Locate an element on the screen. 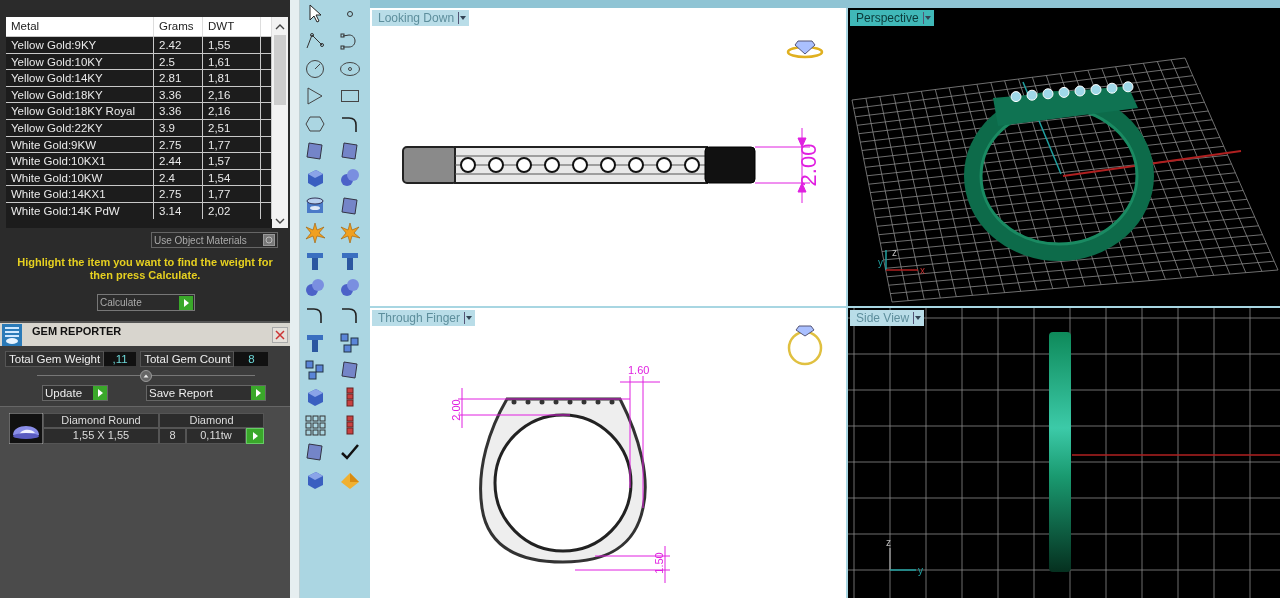 Image resolution: width=1280 pixels, height=598 pixels. column-header: Grams is located at coordinates (178, 26).